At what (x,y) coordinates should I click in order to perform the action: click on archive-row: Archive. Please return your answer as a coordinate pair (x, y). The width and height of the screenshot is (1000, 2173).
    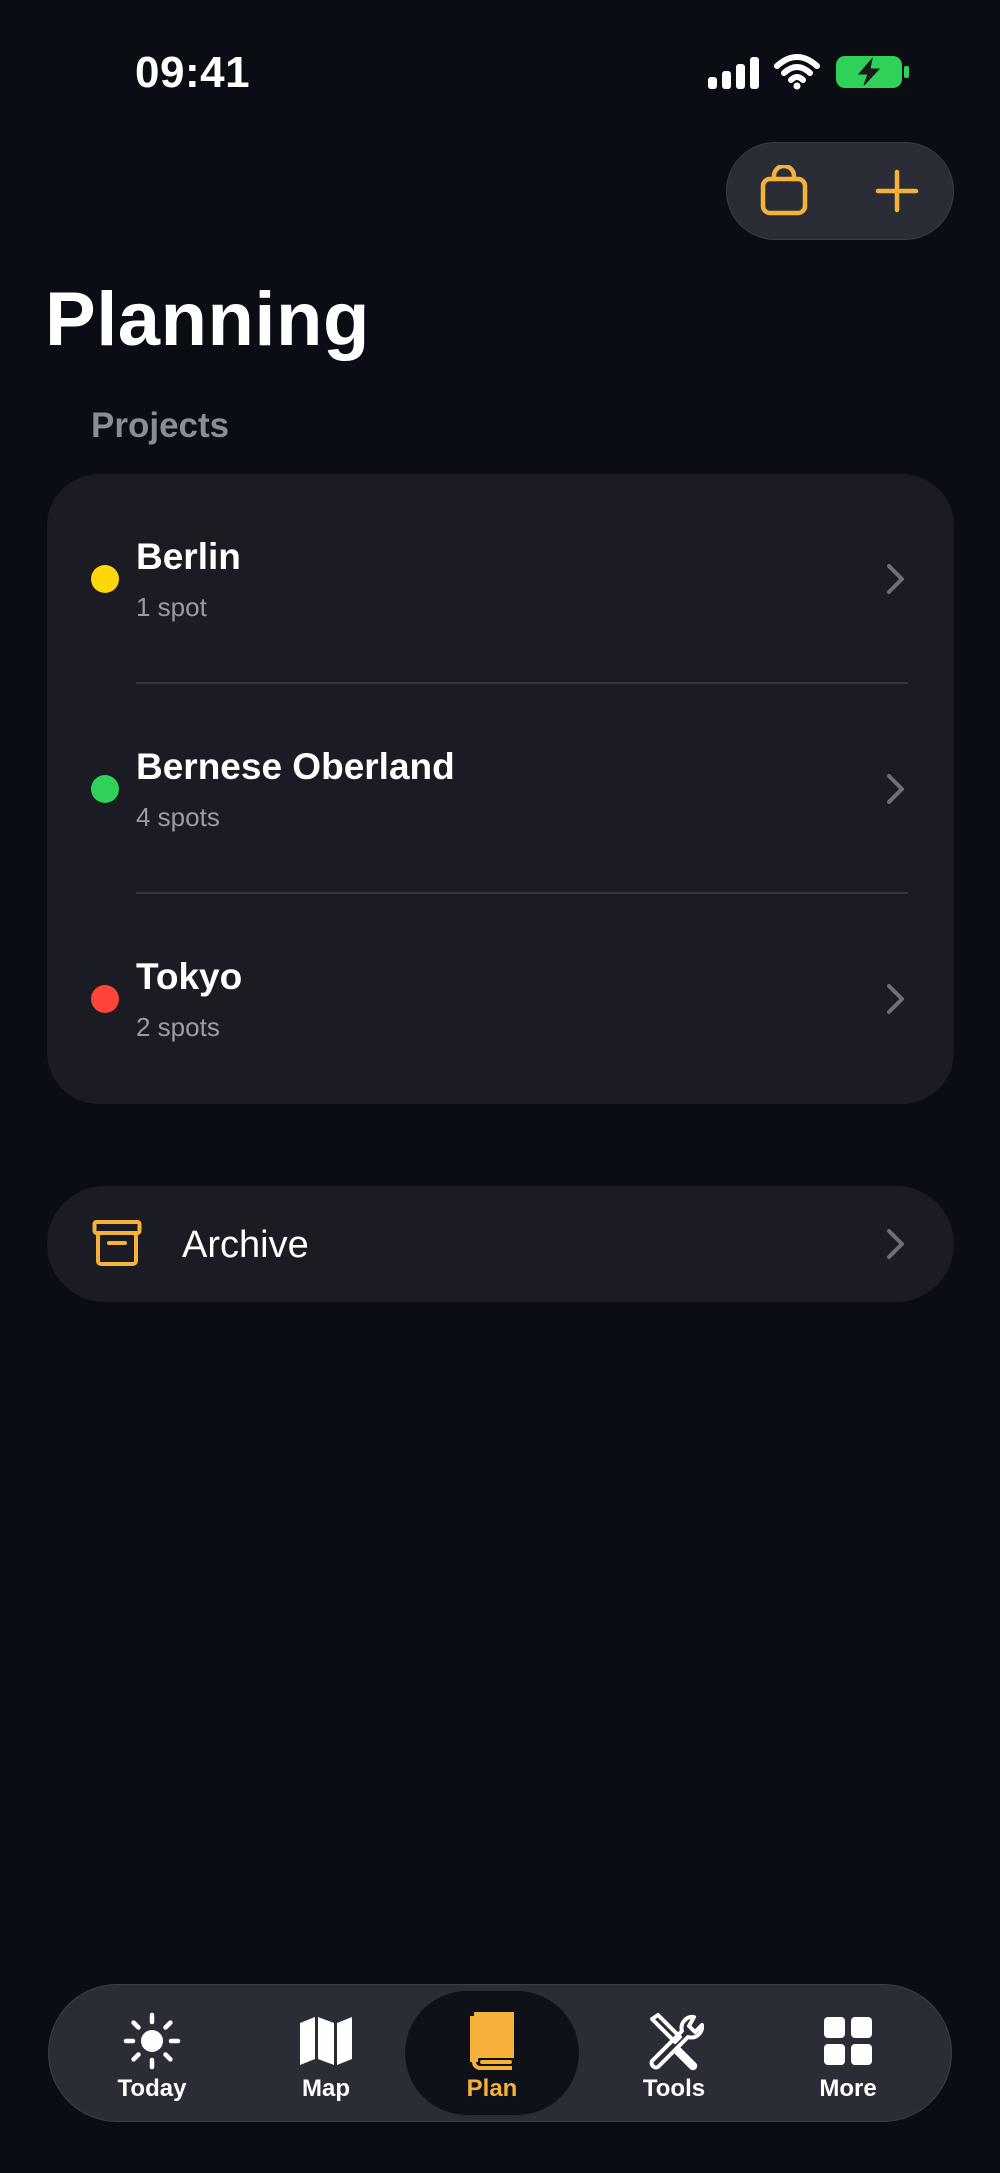
    Looking at the image, I should click on (500, 1244).